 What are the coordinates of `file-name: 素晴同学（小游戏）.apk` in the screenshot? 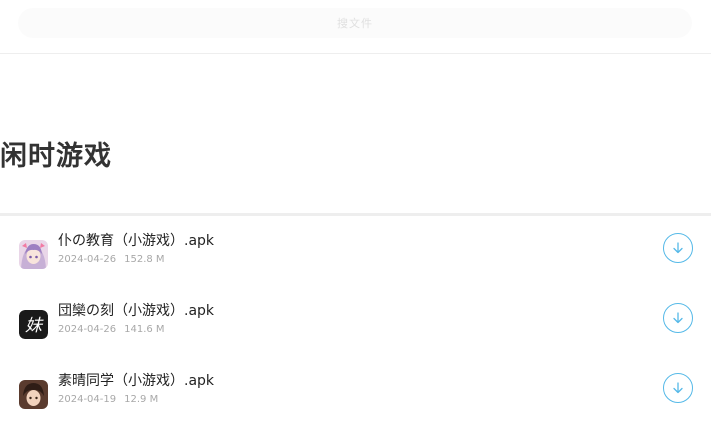 It's located at (136, 381).